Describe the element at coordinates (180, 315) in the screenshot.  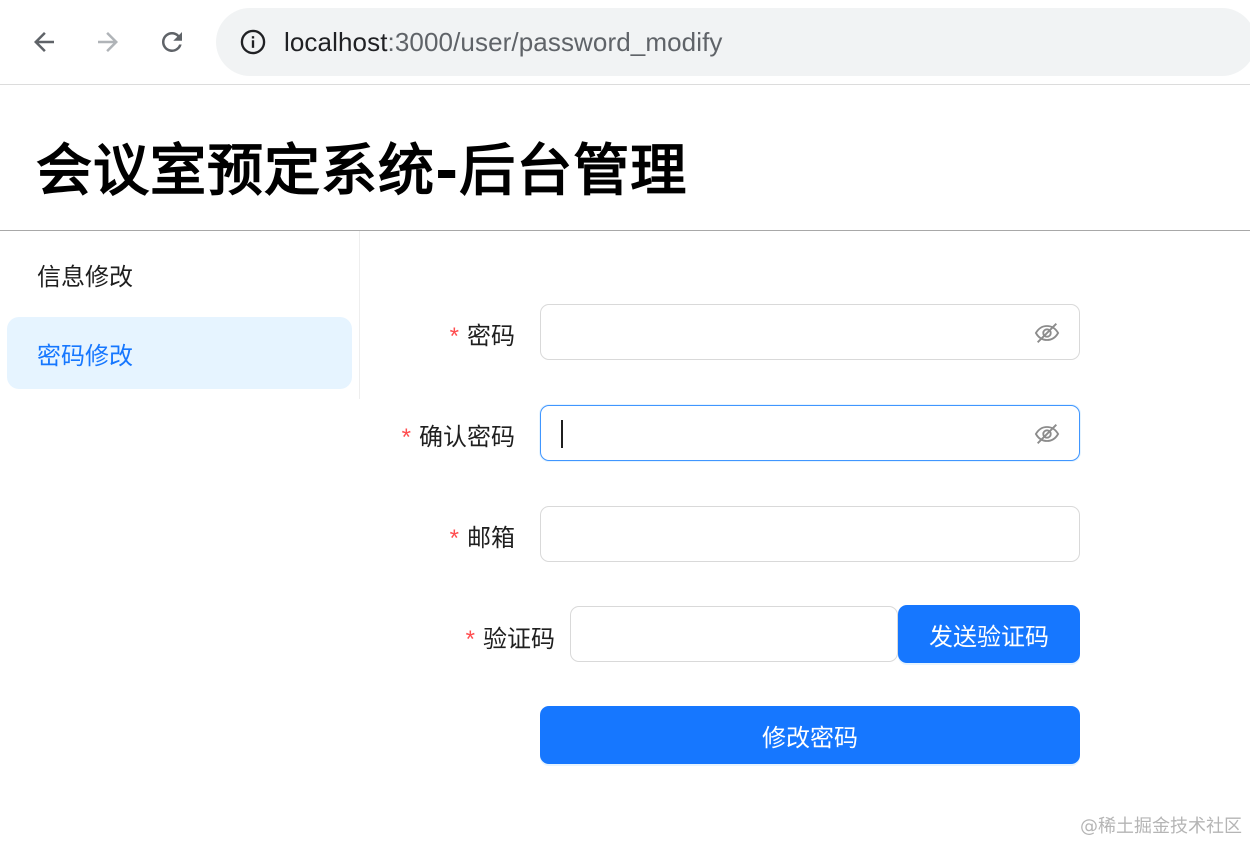
I see `sidebar-menu: 信息修改 密码修改` at that location.